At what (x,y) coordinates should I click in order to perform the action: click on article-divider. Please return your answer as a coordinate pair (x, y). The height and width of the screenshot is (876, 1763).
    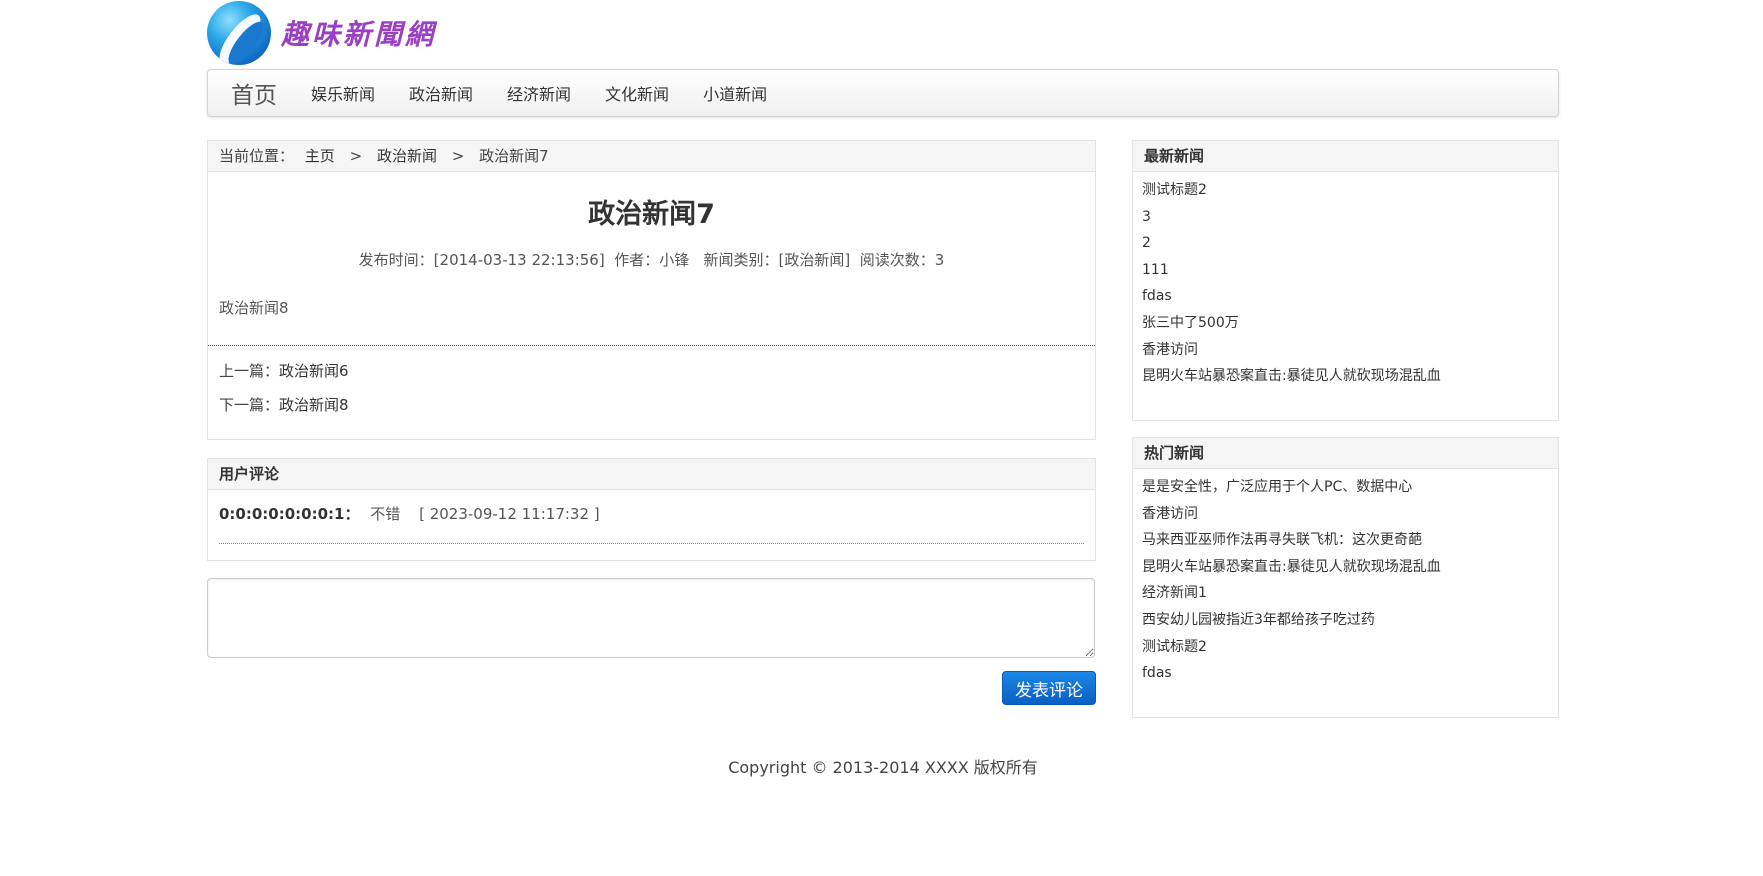
    Looking at the image, I should click on (651, 345).